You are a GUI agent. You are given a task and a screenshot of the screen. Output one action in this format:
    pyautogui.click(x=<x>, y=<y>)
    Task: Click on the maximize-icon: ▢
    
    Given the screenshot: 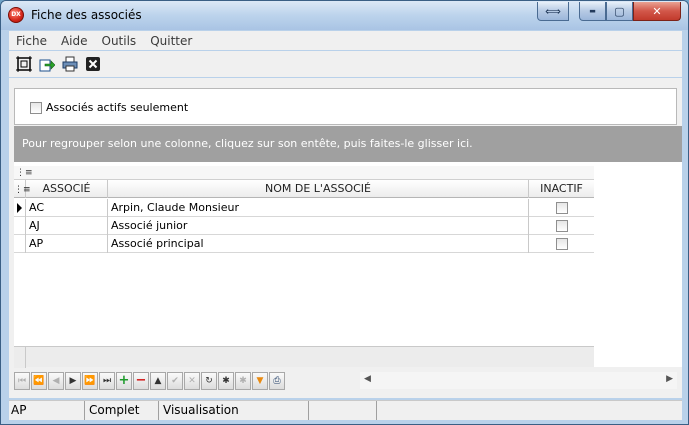 What is the action you would take?
    pyautogui.click(x=619, y=11)
    